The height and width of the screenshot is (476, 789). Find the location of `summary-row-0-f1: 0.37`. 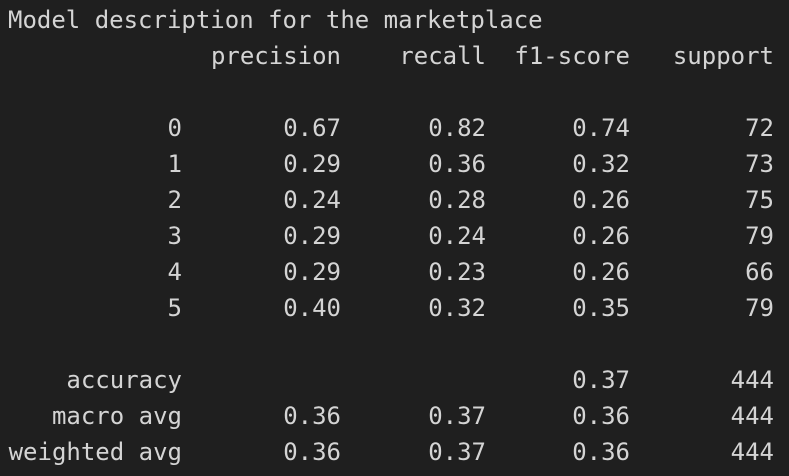

summary-row-0-f1: 0.37 is located at coordinates (601, 380).